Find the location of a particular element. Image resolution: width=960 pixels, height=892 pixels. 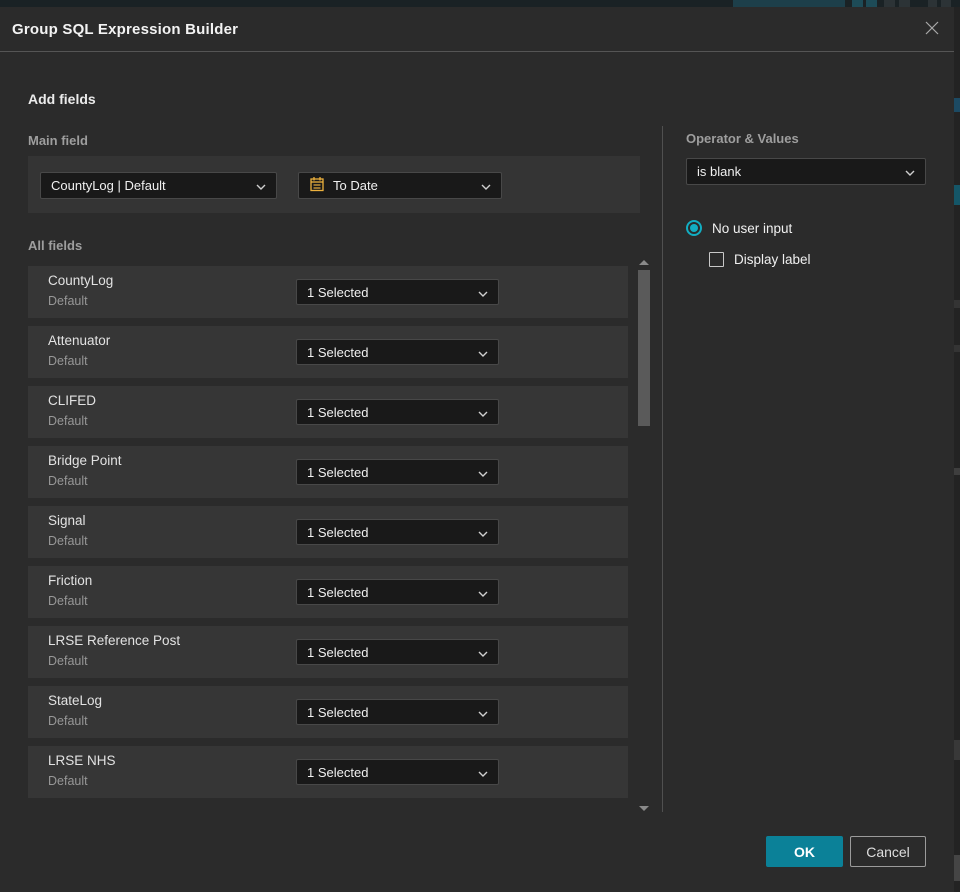

cancel-button-label: Cancel is located at coordinates (888, 851).